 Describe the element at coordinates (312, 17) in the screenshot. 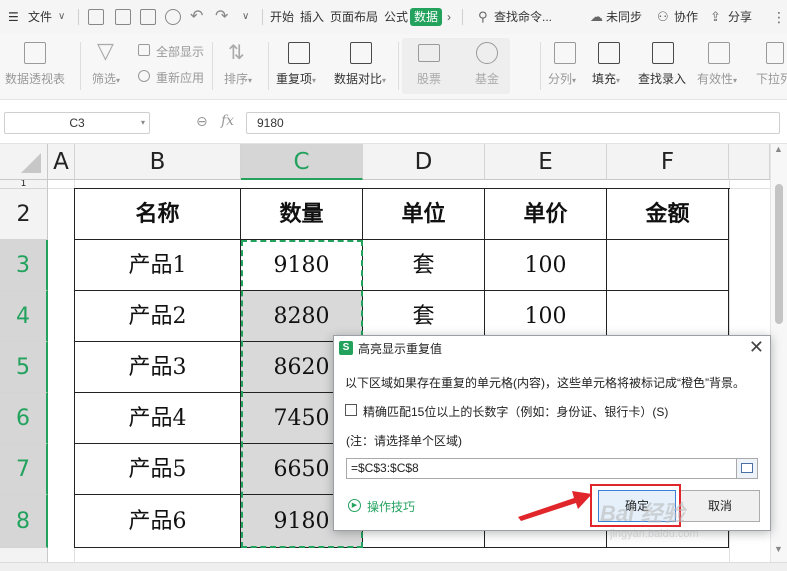

I see `tab-insert: 插入` at that location.